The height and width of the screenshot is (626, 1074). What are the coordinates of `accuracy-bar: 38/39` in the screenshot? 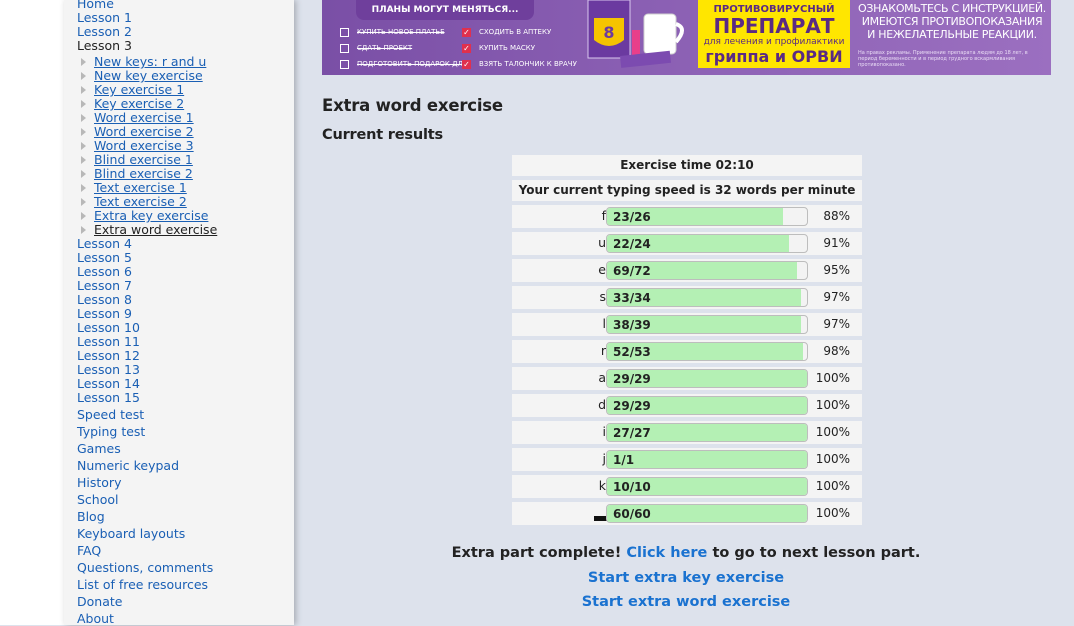 It's located at (707, 324).